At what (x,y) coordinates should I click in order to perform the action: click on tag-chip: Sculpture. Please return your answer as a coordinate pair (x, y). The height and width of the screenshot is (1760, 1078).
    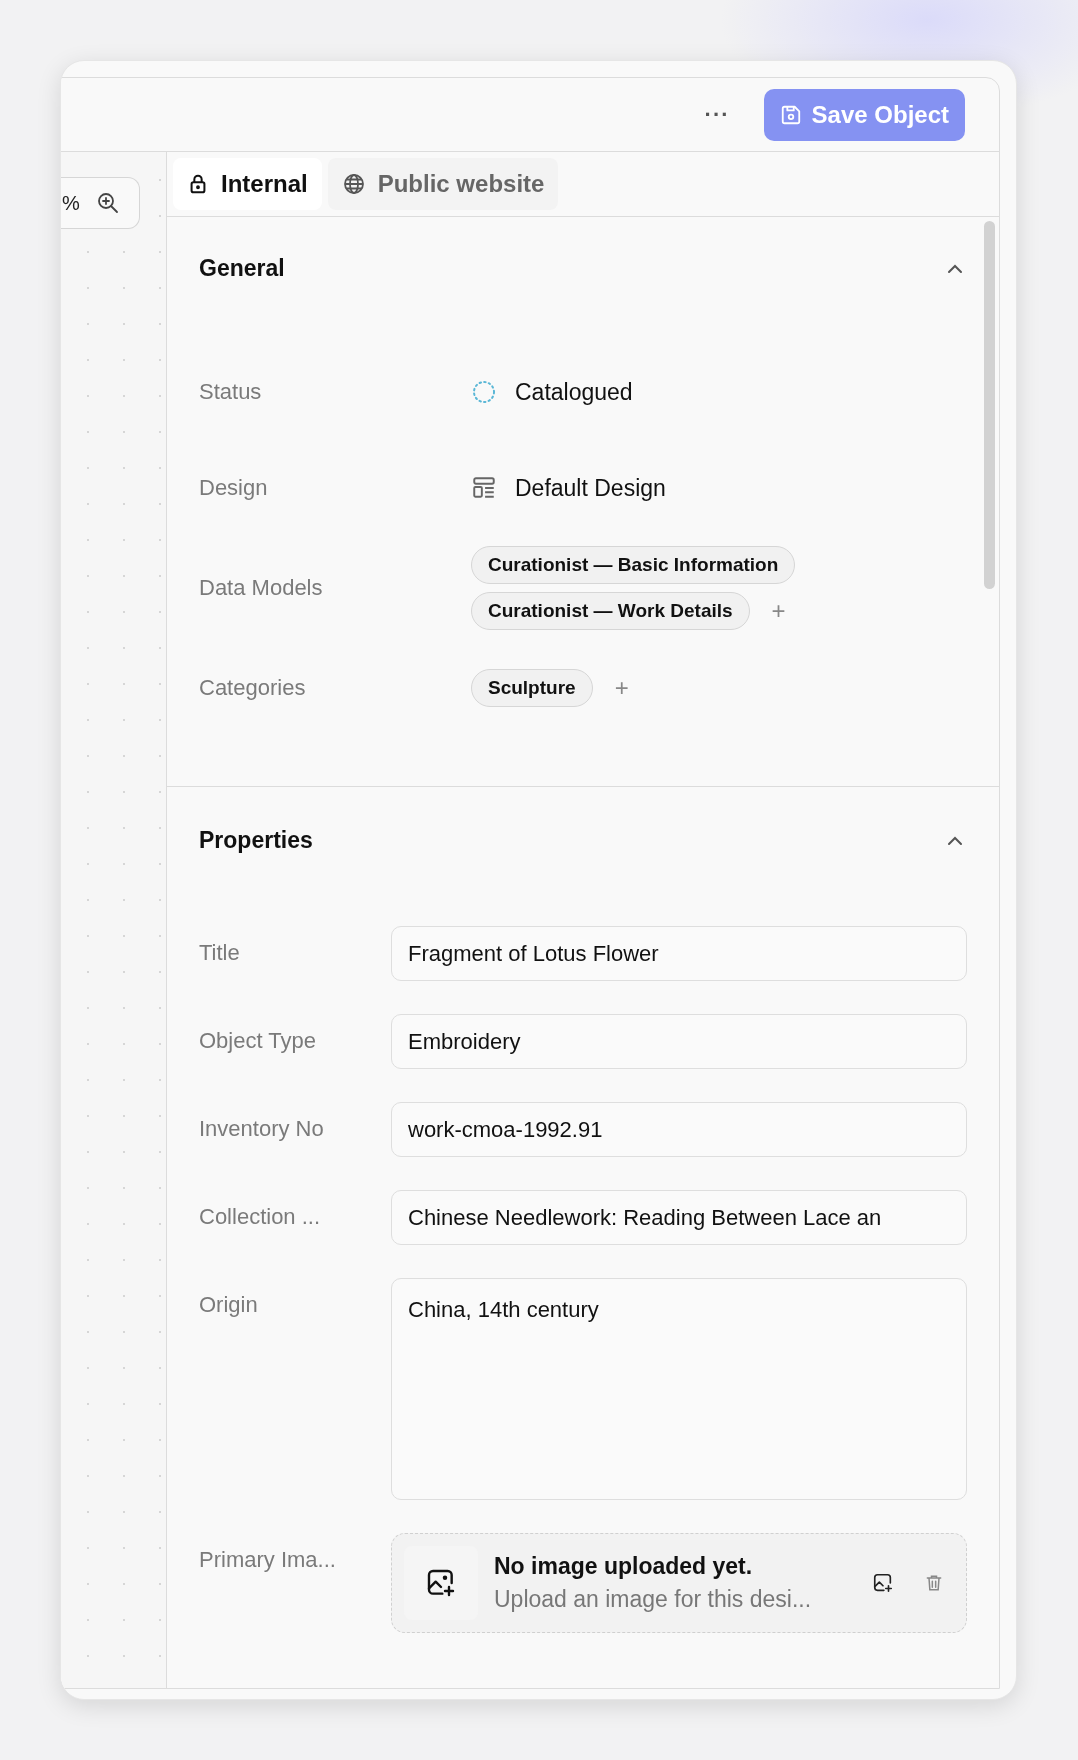
    Looking at the image, I should click on (532, 688).